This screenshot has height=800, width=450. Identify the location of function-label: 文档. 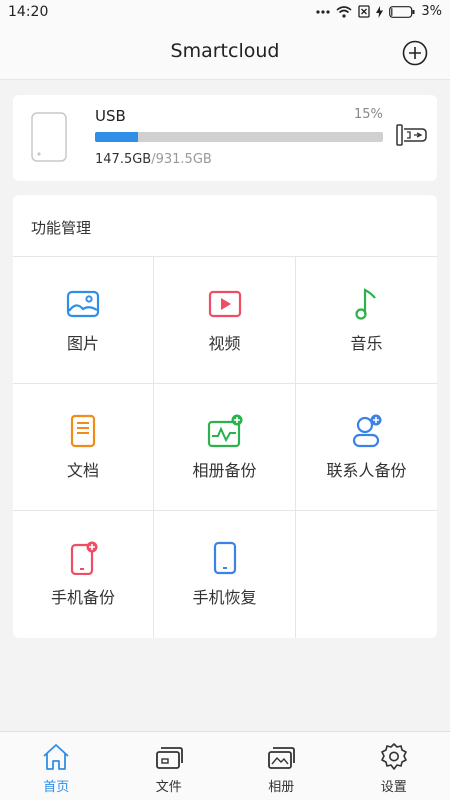
(82, 470).